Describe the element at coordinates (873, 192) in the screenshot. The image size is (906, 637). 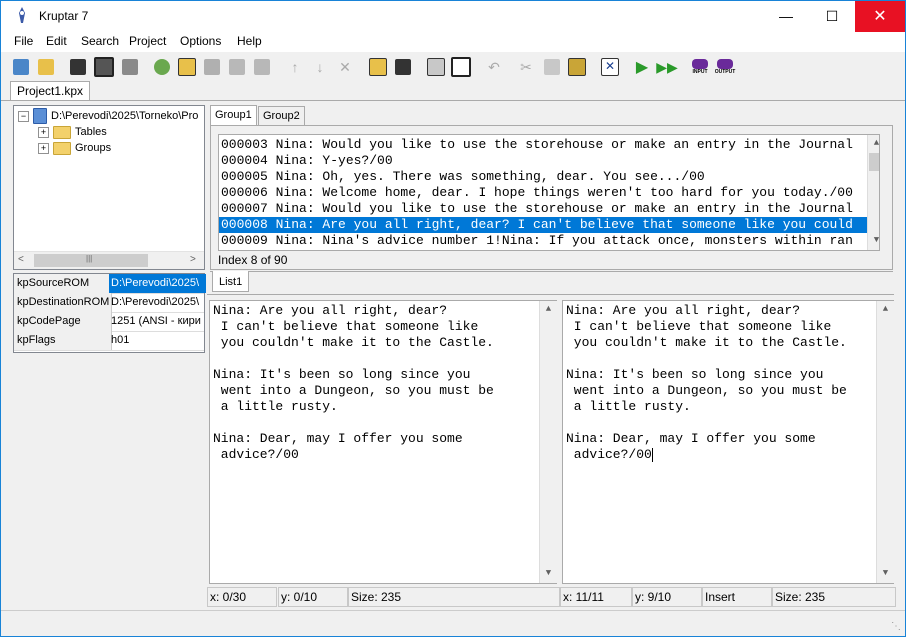
I see `list-vertical-scrollbar: ▲ ▼` at that location.